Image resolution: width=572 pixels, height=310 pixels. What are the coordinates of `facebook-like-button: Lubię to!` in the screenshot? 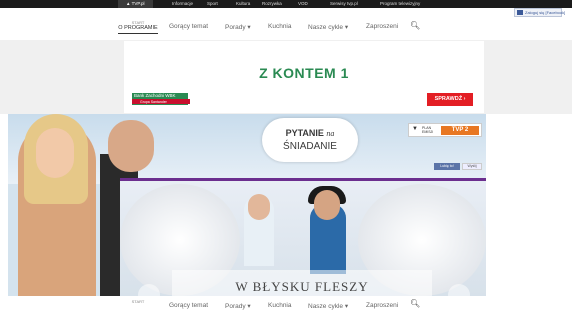 It's located at (447, 166).